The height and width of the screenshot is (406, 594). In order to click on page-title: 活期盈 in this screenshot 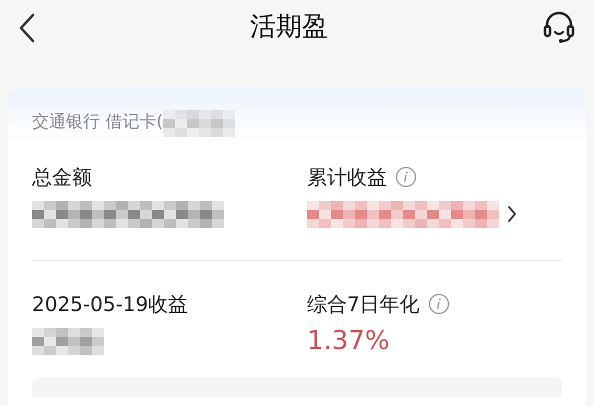, I will do `click(289, 27)`.